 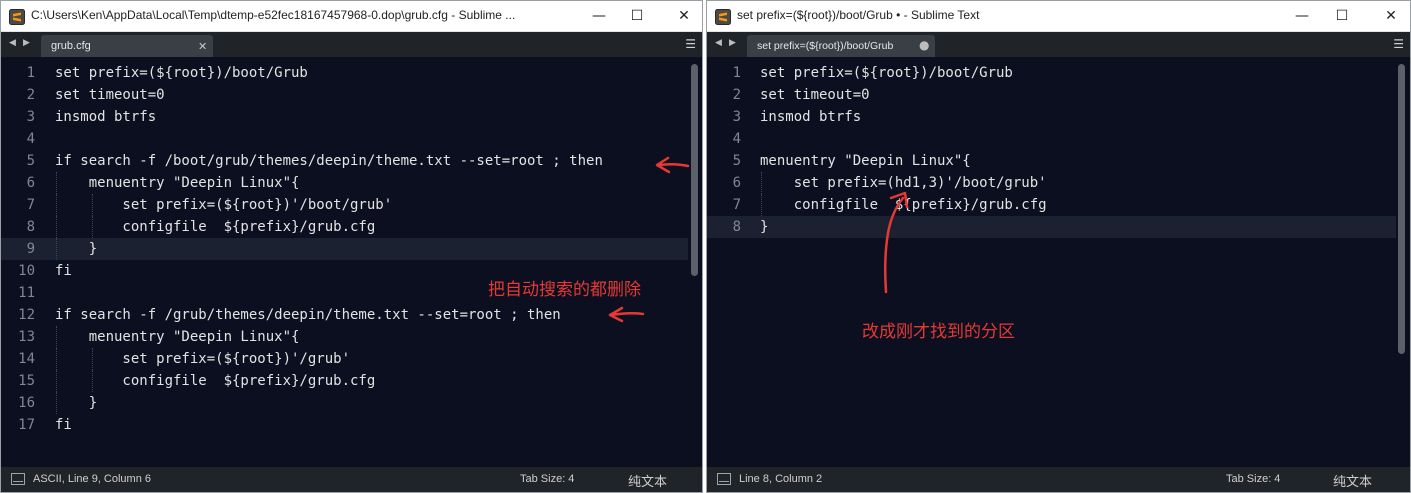 I want to click on code-line: 15 configfile ${prefix}/grub.cfg, so click(x=344, y=381).